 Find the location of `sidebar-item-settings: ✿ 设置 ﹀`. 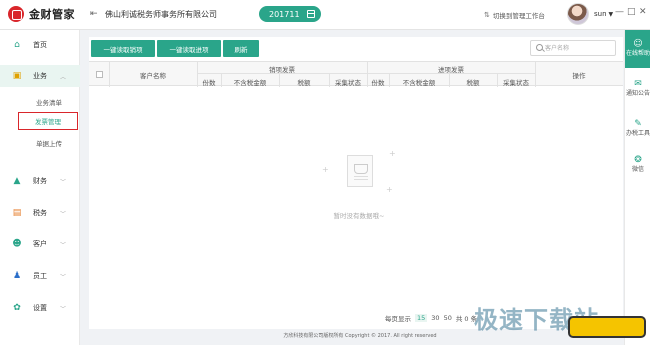

sidebar-item-settings: ✿ 设置 ﹀ is located at coordinates (40, 308).